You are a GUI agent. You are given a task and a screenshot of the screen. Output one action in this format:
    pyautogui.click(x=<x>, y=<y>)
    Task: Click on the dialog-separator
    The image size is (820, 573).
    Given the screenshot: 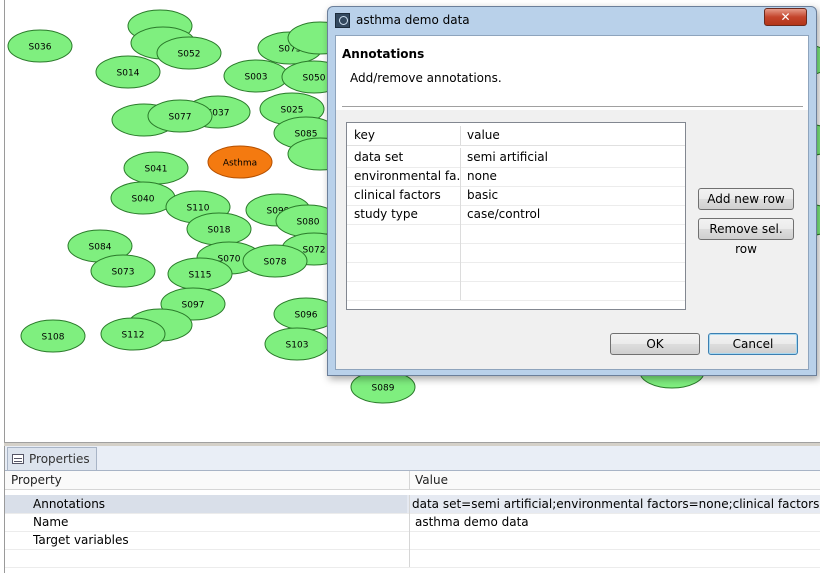 What is the action you would take?
    pyautogui.click(x=572, y=107)
    